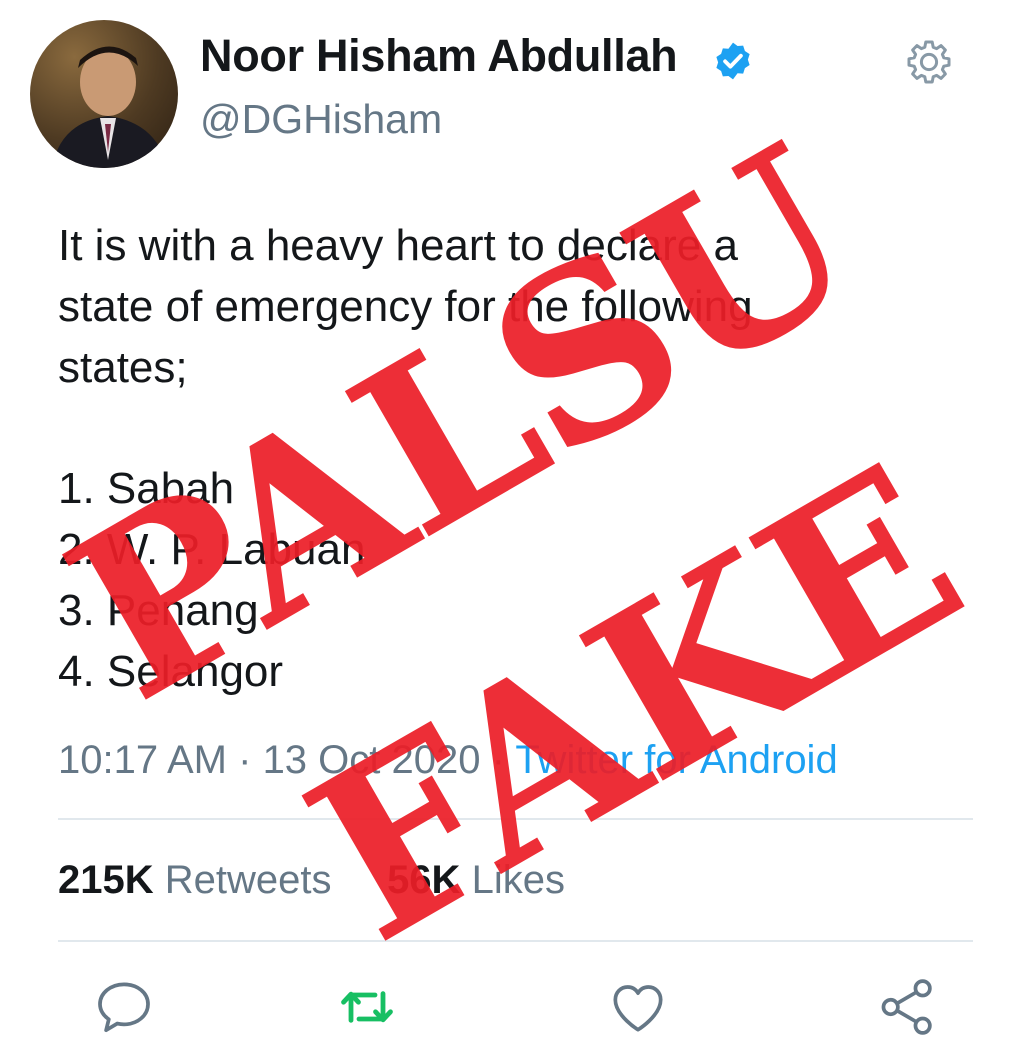 This screenshot has width=1031, height=1047. I want to click on display-name: Noor Hisham Abdullah, so click(439, 56).